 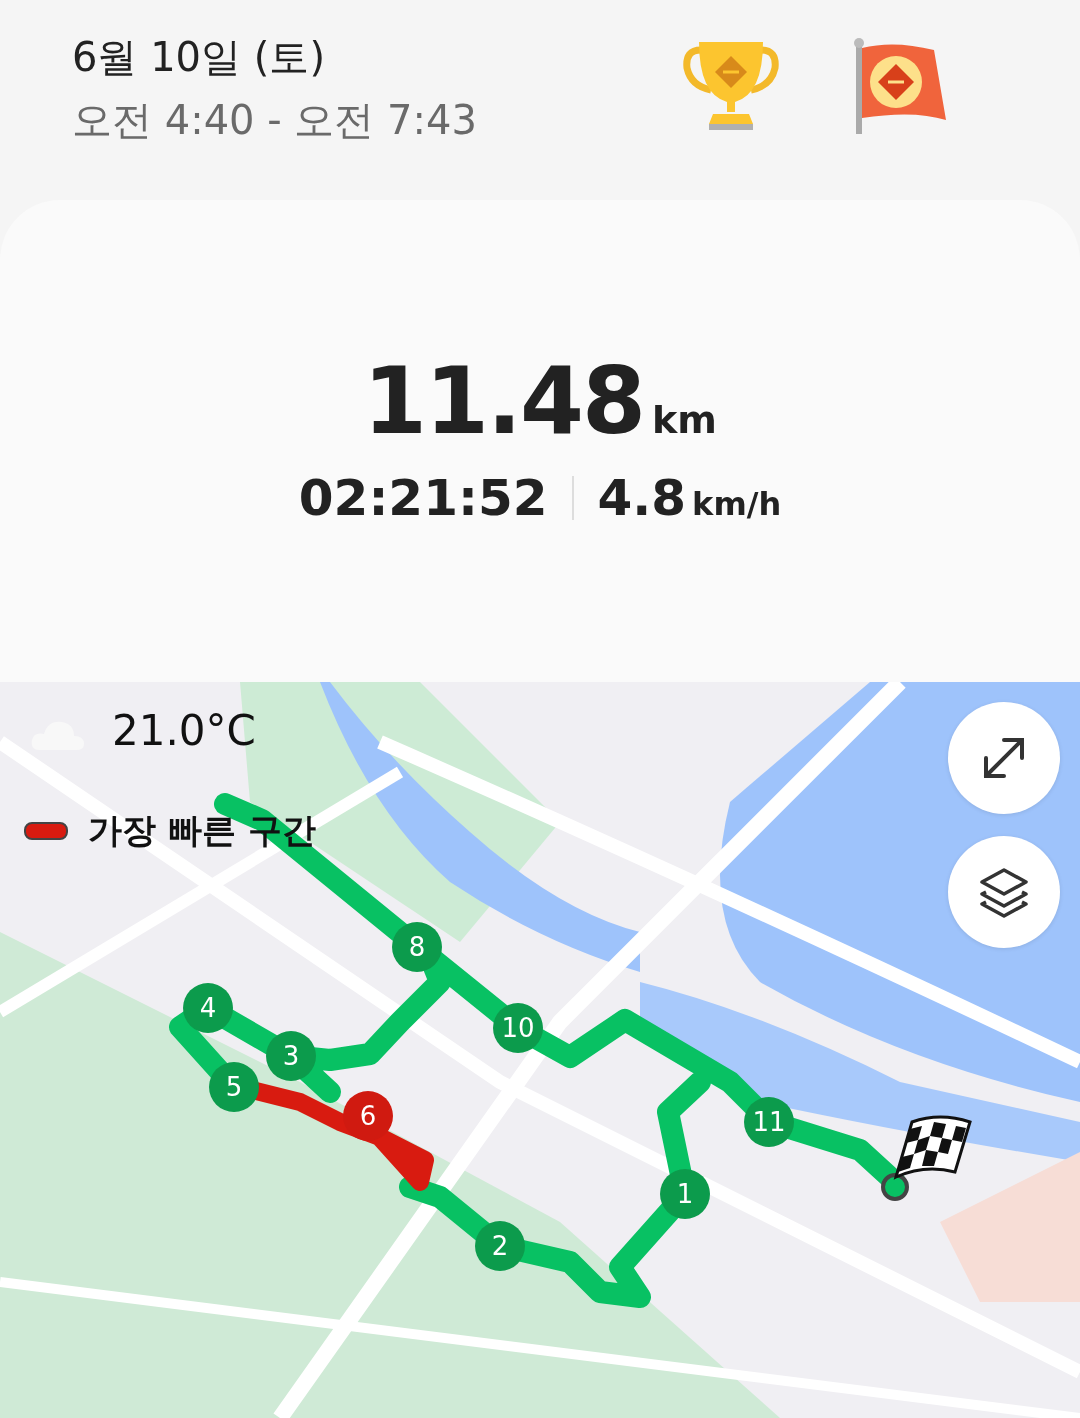 What do you see at coordinates (423, 498) in the screenshot?
I see `duration-value: 02:21:52` at bounding box center [423, 498].